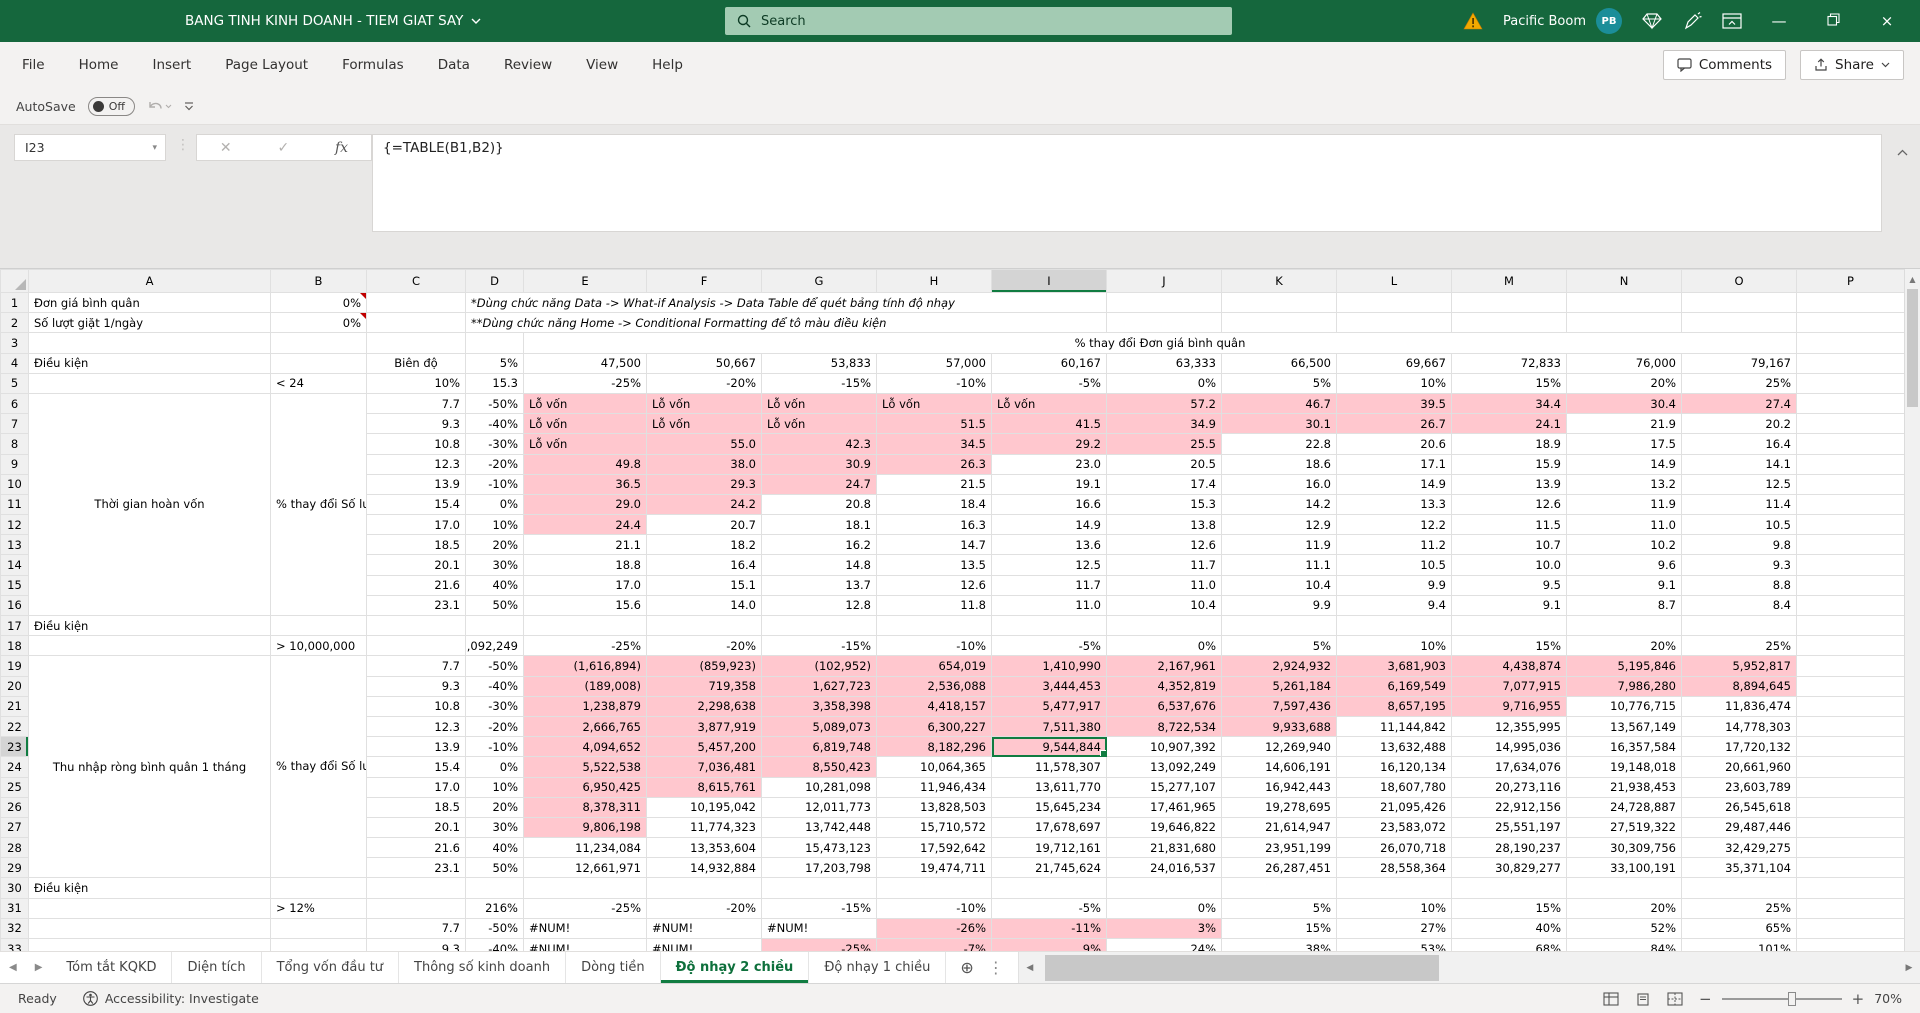 The image size is (1920, 1013). What do you see at coordinates (416, 484) in the screenshot?
I see `cell-C10: 13.9` at bounding box center [416, 484].